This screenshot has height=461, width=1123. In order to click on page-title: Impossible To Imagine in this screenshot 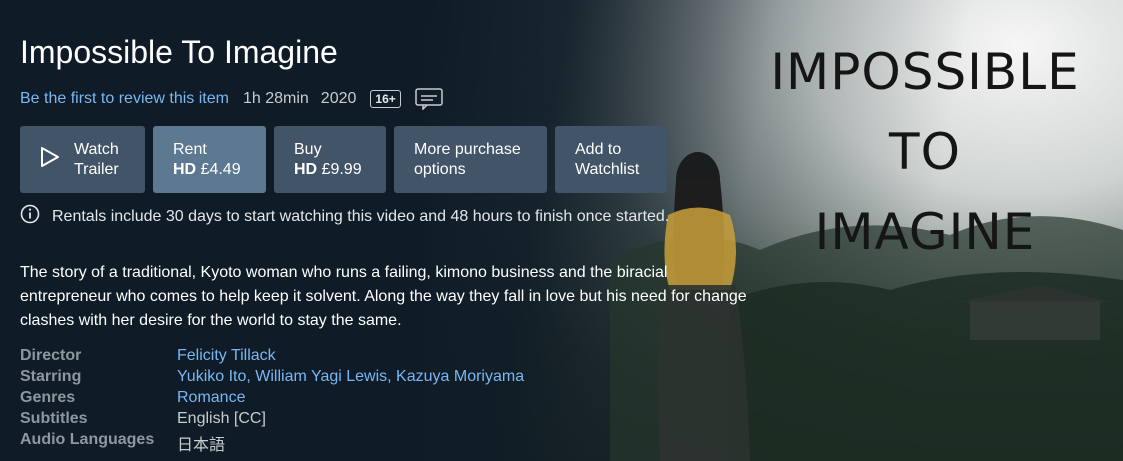, I will do `click(179, 52)`.